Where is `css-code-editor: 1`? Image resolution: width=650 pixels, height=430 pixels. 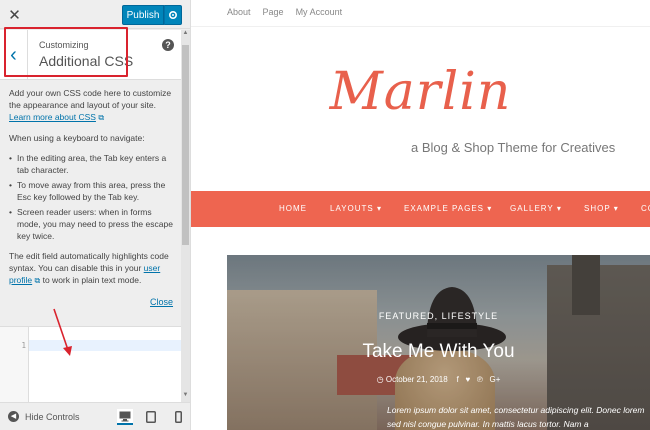 css-code-editor: 1 is located at coordinates (90, 364).